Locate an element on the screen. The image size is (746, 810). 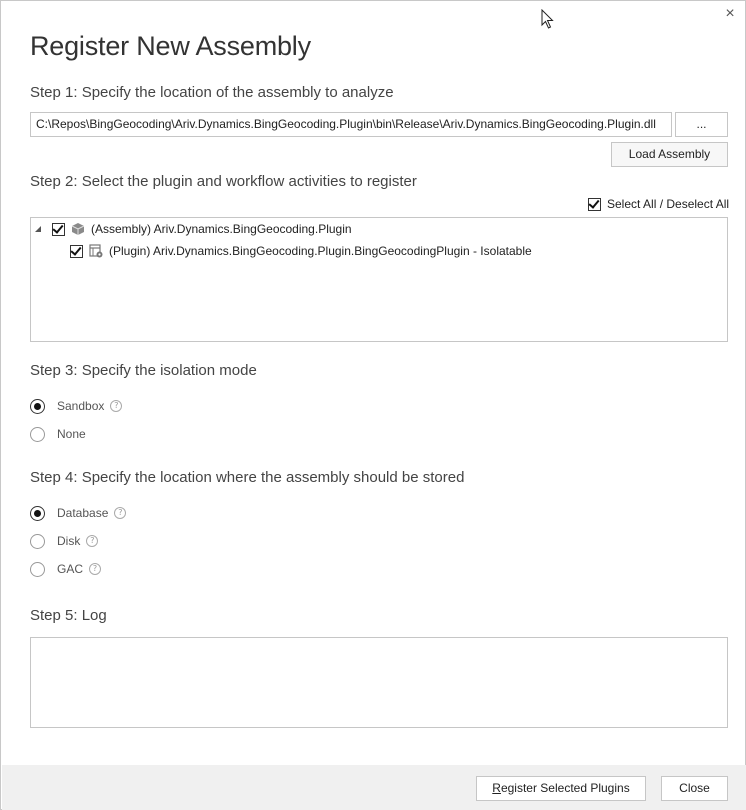
register-accelerator: R is located at coordinates (496, 788).